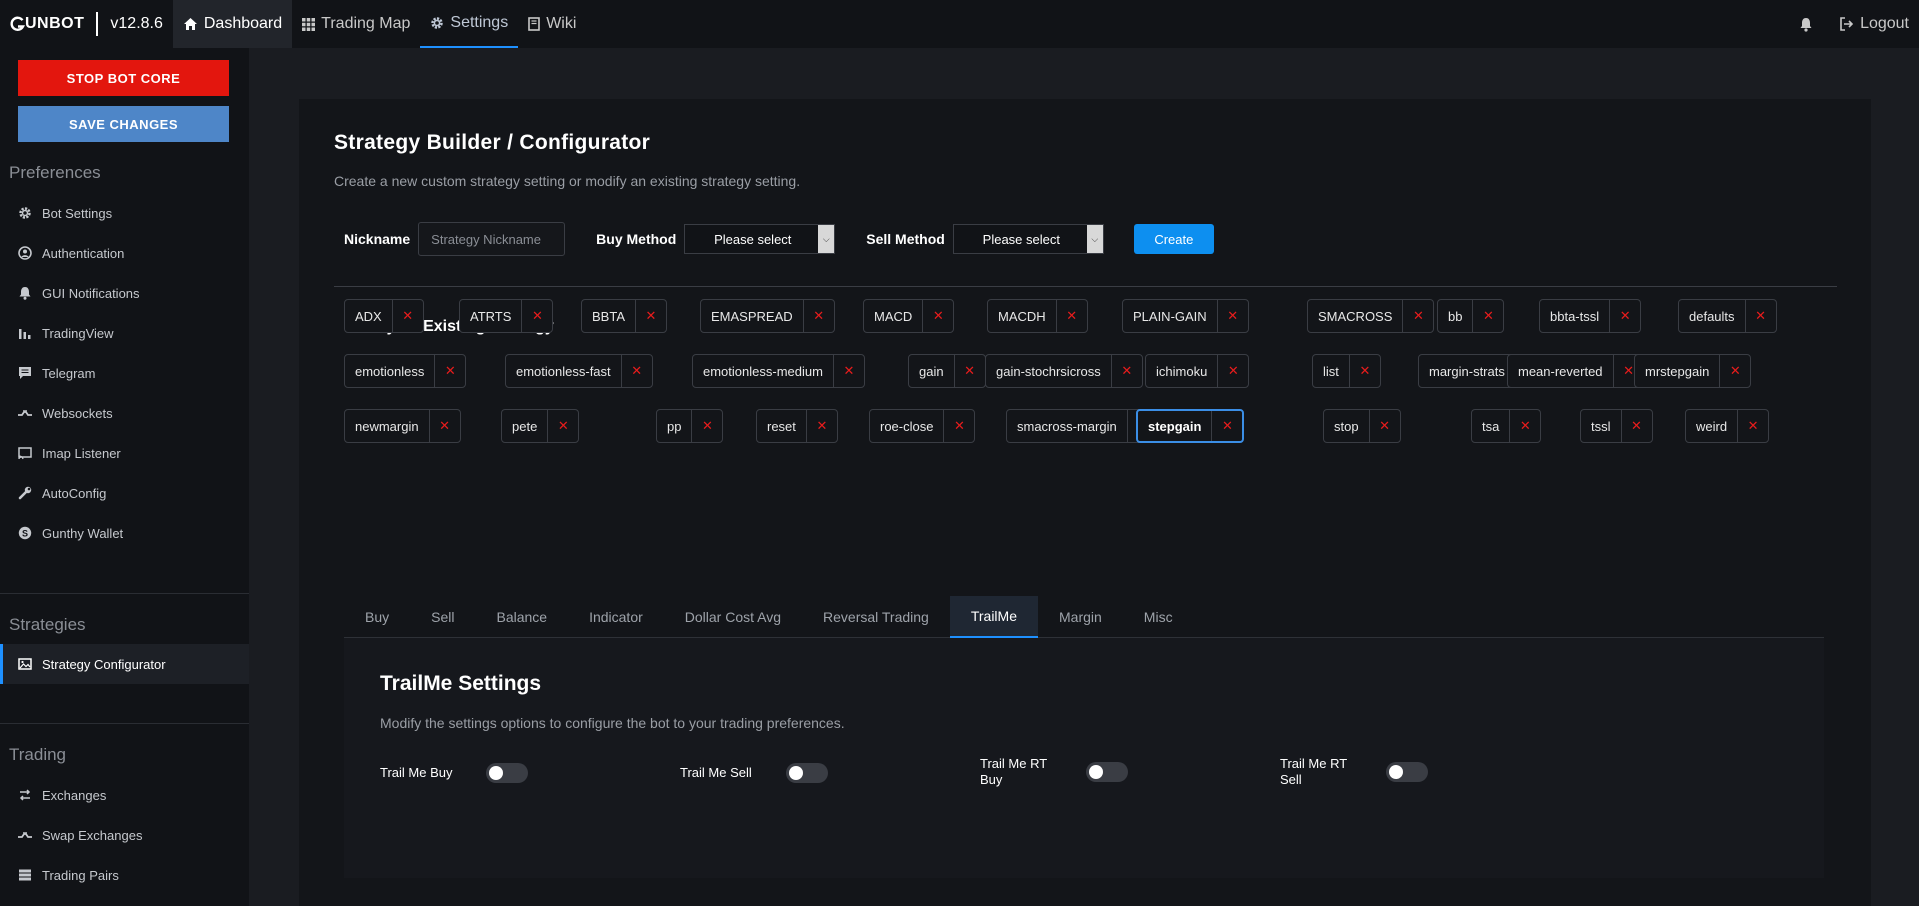 This screenshot has height=906, width=1919. What do you see at coordinates (564, 371) in the screenshot?
I see `strategy-chip-label: emotionless-fast` at bounding box center [564, 371].